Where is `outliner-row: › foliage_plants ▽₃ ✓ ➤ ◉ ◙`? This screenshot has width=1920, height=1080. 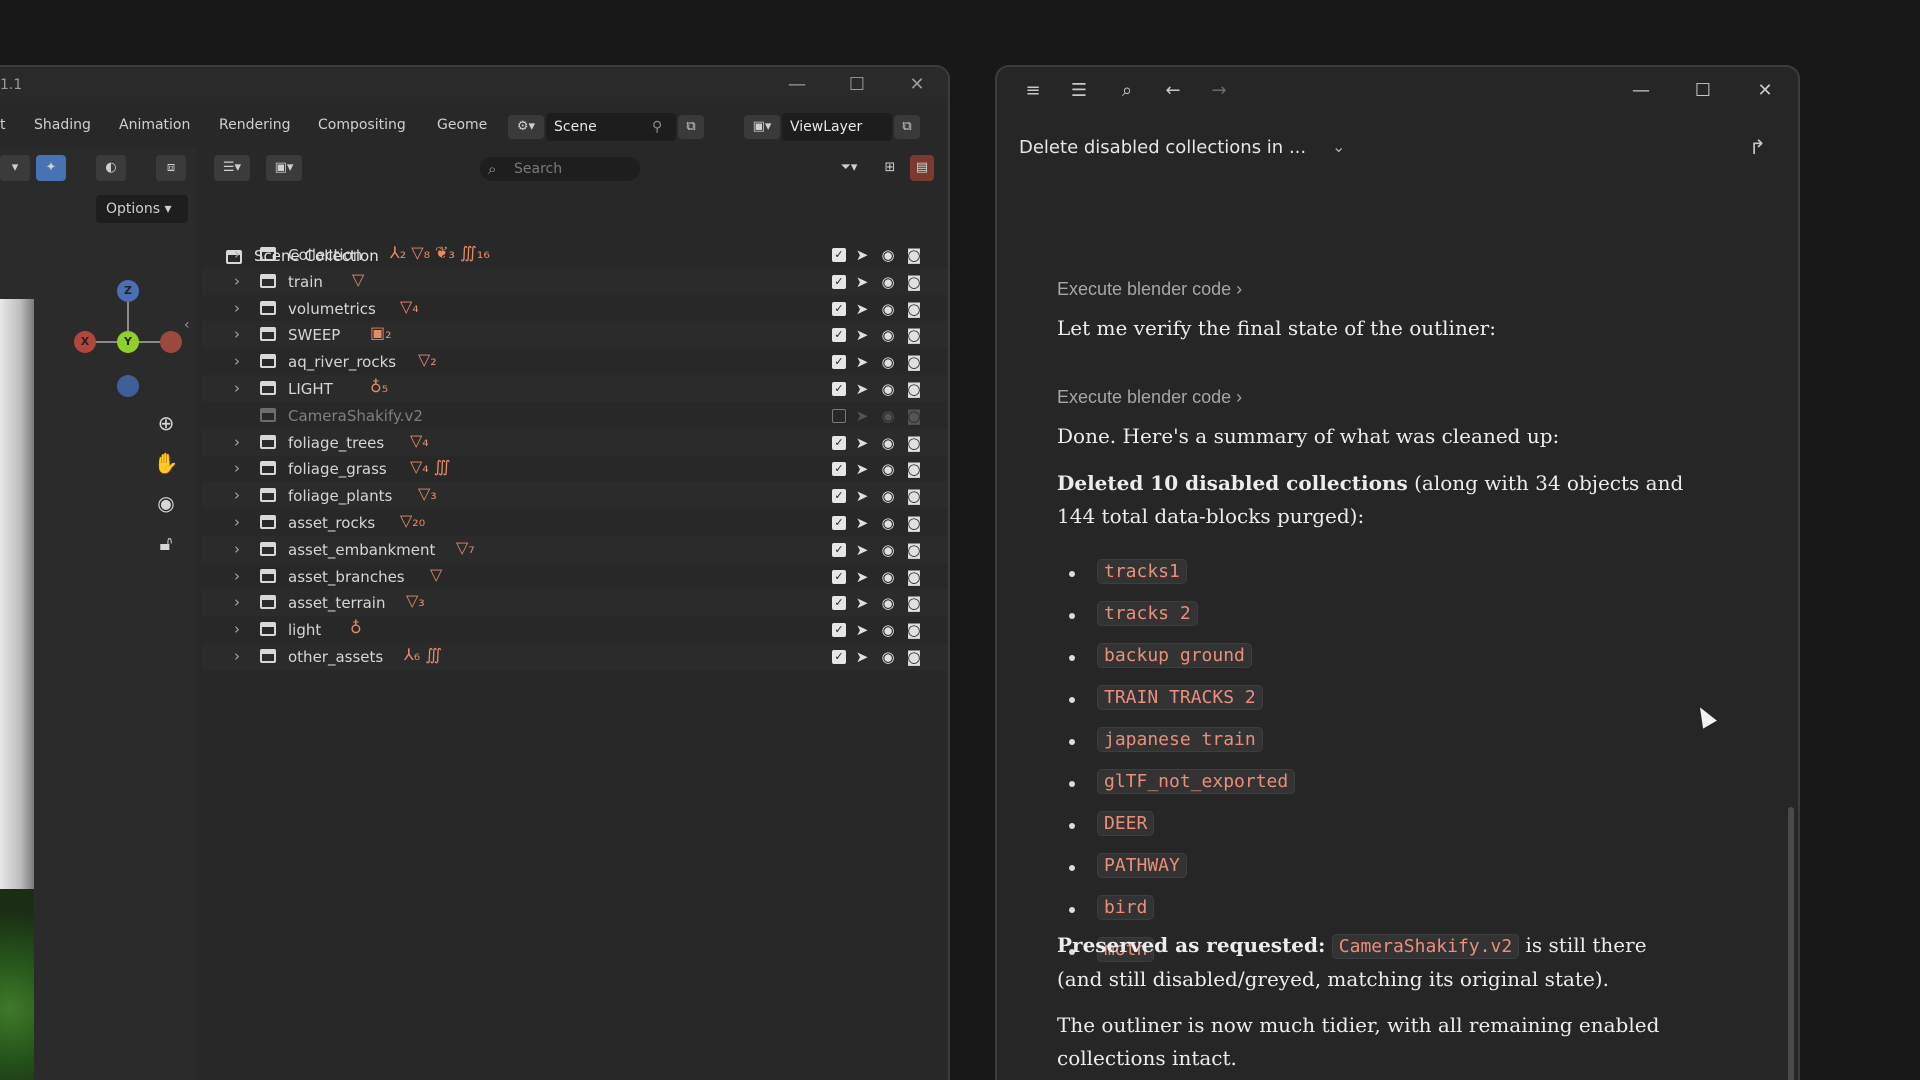
outliner-row: › foliage_plants ▽₃ ✓ ➤ ◉ ◙ is located at coordinates (575, 496).